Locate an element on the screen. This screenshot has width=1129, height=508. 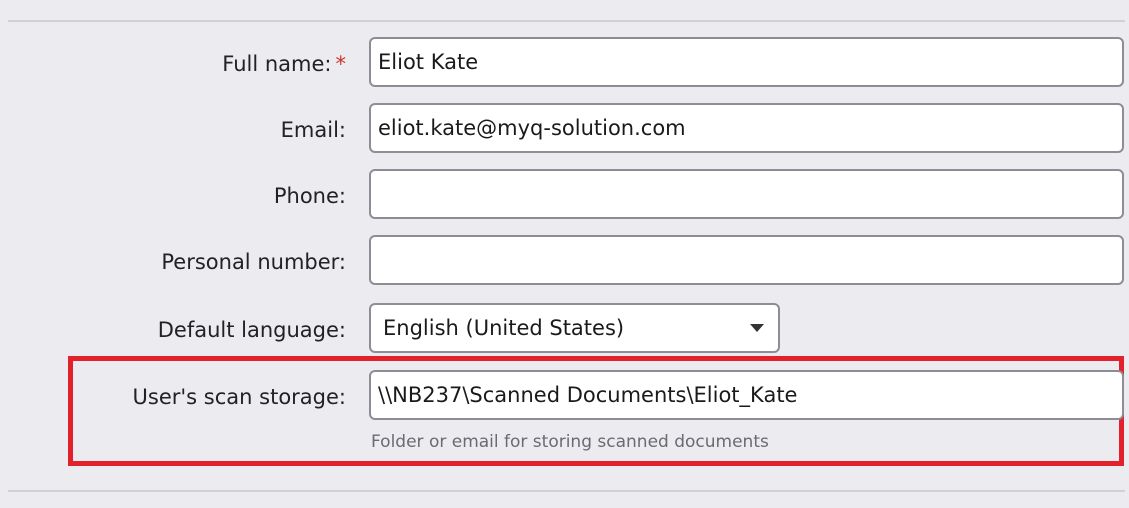
personal-number-label: Personal number: is located at coordinates (253, 262).